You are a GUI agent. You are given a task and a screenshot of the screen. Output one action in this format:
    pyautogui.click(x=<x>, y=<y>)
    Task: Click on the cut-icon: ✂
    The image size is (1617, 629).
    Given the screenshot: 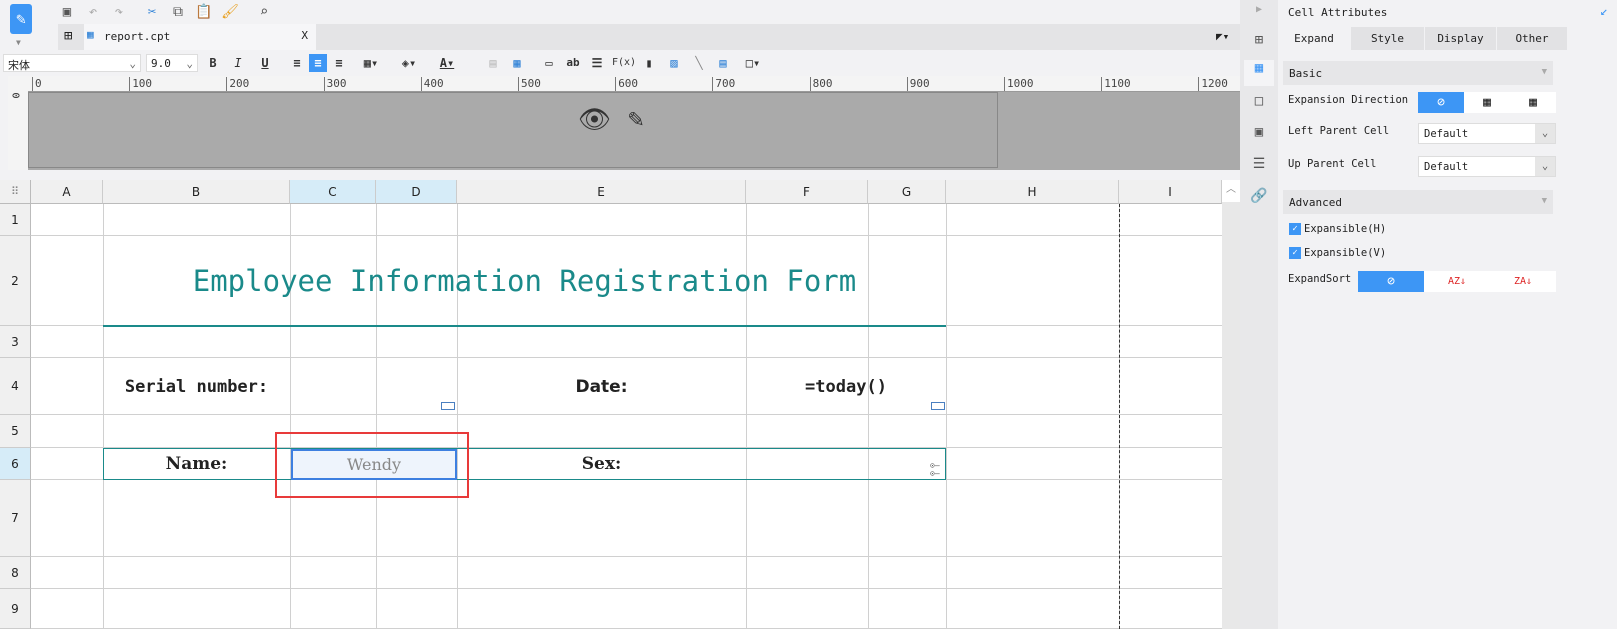 What is the action you would take?
    pyautogui.click(x=152, y=12)
    